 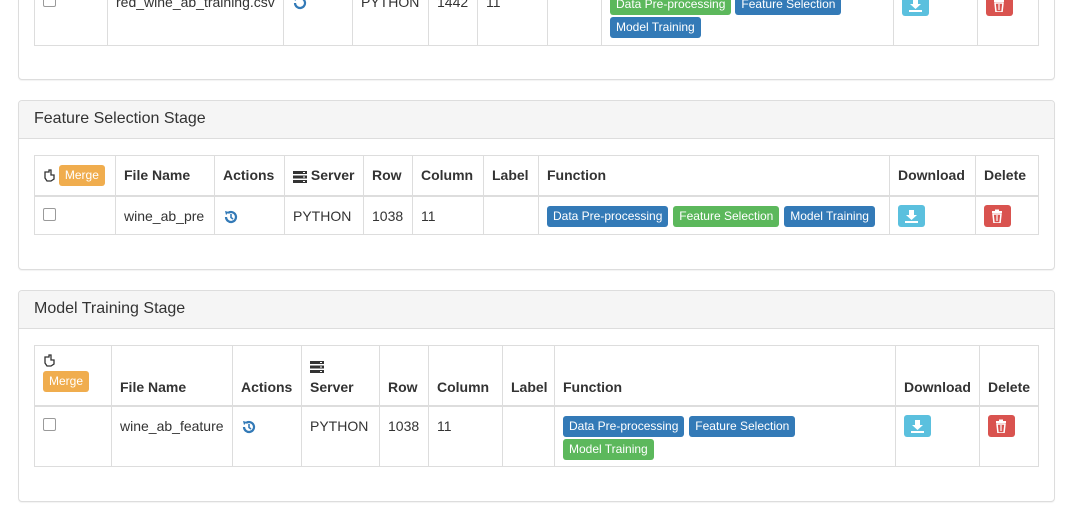 What do you see at coordinates (536, 310) in the screenshot?
I see `panel-title: Model Training Stage` at bounding box center [536, 310].